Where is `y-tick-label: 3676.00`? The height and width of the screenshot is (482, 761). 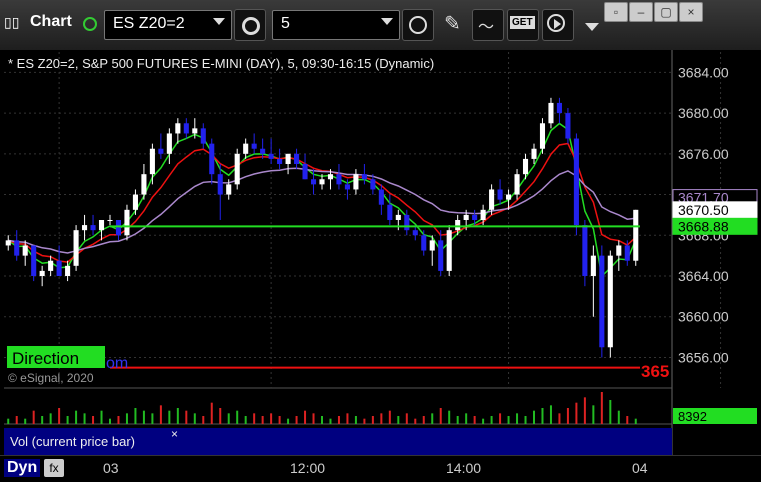
y-tick-label: 3676.00 is located at coordinates (703, 154).